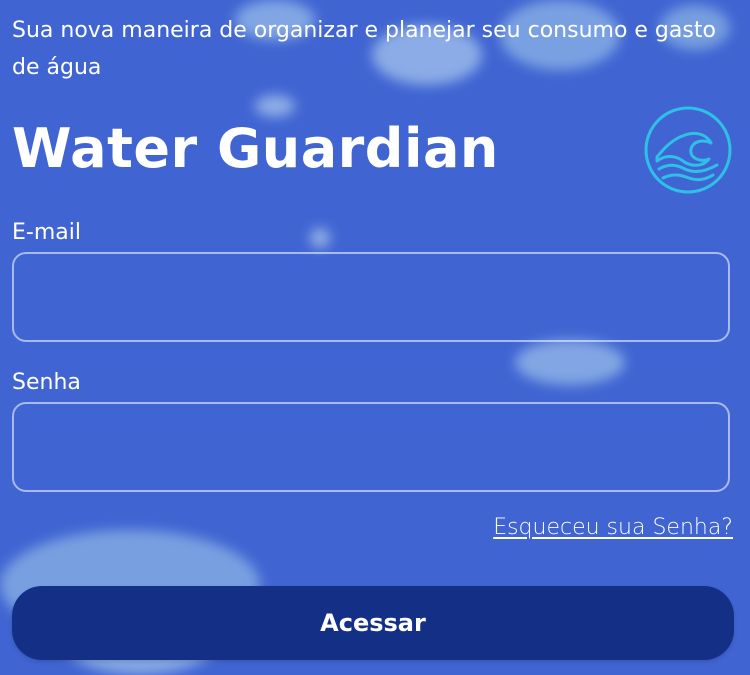 The height and width of the screenshot is (675, 750). What do you see at coordinates (46, 382) in the screenshot?
I see `password-label: Senha` at bounding box center [46, 382].